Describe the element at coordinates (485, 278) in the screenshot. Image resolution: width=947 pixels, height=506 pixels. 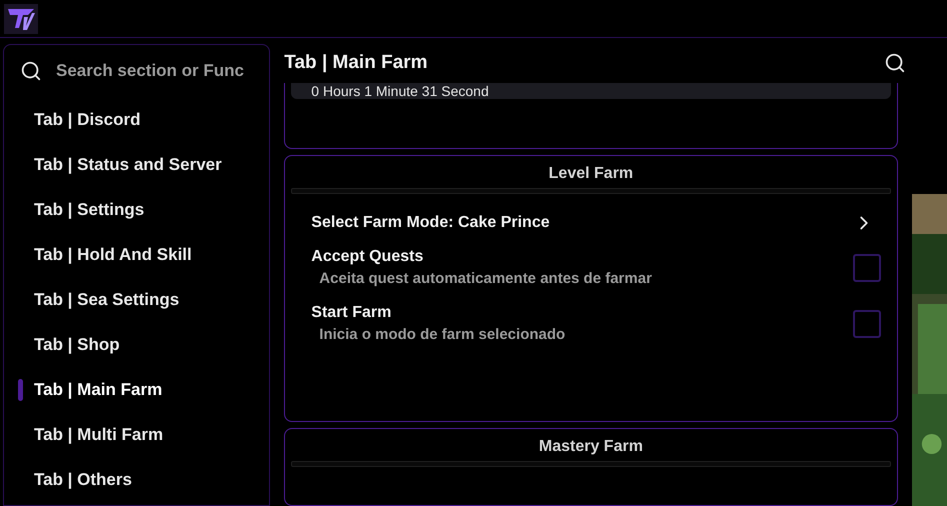
I see `option-description: Aceita quest automaticamente antes de farmar` at that location.